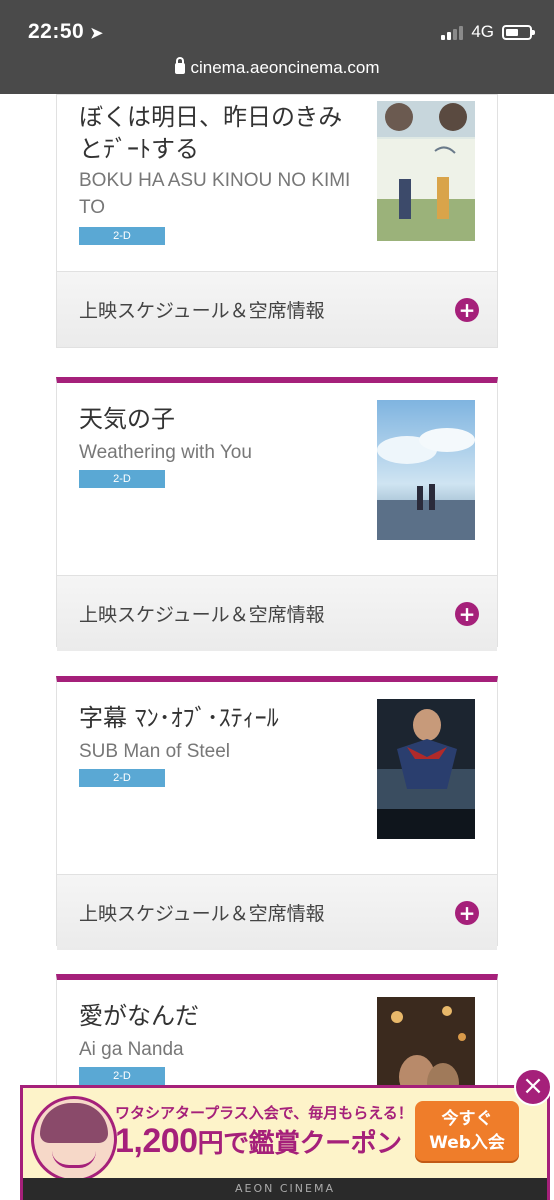  What do you see at coordinates (215, 194) in the screenshot?
I see `movie-title-en: BOKU HA ASU KINOU NO KIMI TO` at bounding box center [215, 194].